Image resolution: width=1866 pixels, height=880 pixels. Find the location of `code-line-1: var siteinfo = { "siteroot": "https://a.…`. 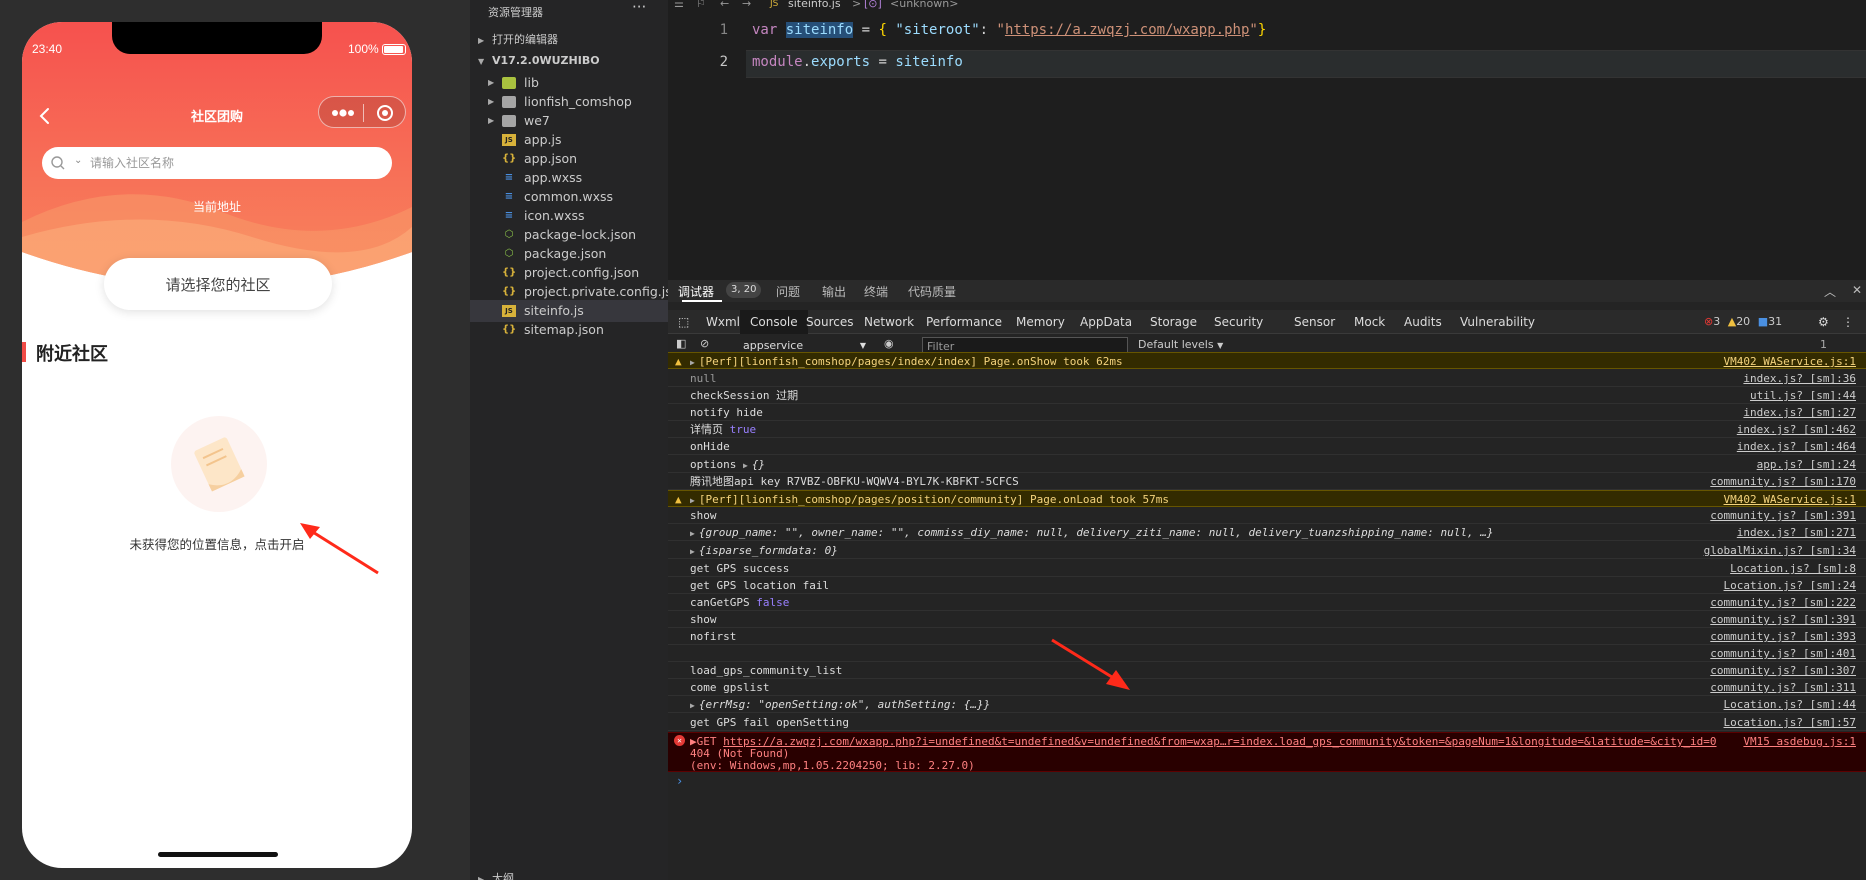

code-line-1: var siteinfo = { "siteroot": "https://a.… is located at coordinates (1009, 30).